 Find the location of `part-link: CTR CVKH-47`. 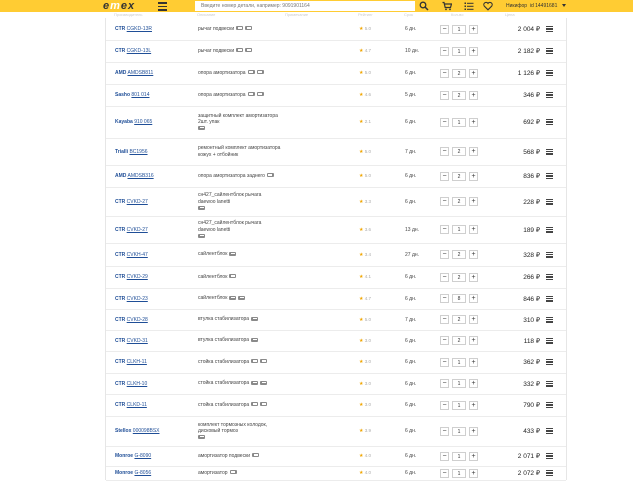

part-link: CTR CVKH-47 is located at coordinates (131, 255).